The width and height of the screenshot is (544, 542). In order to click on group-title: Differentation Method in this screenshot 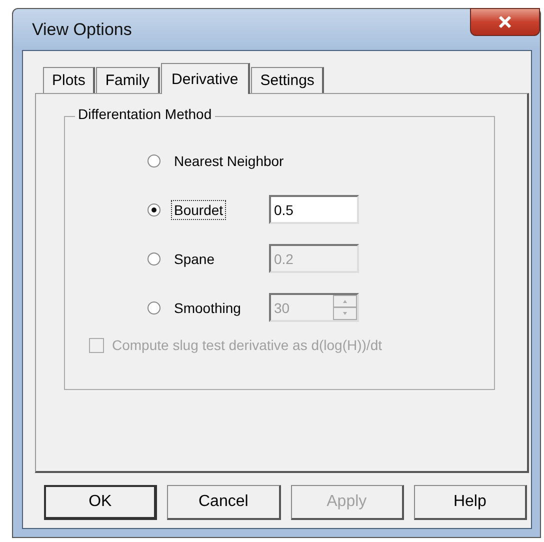, I will do `click(145, 114)`.